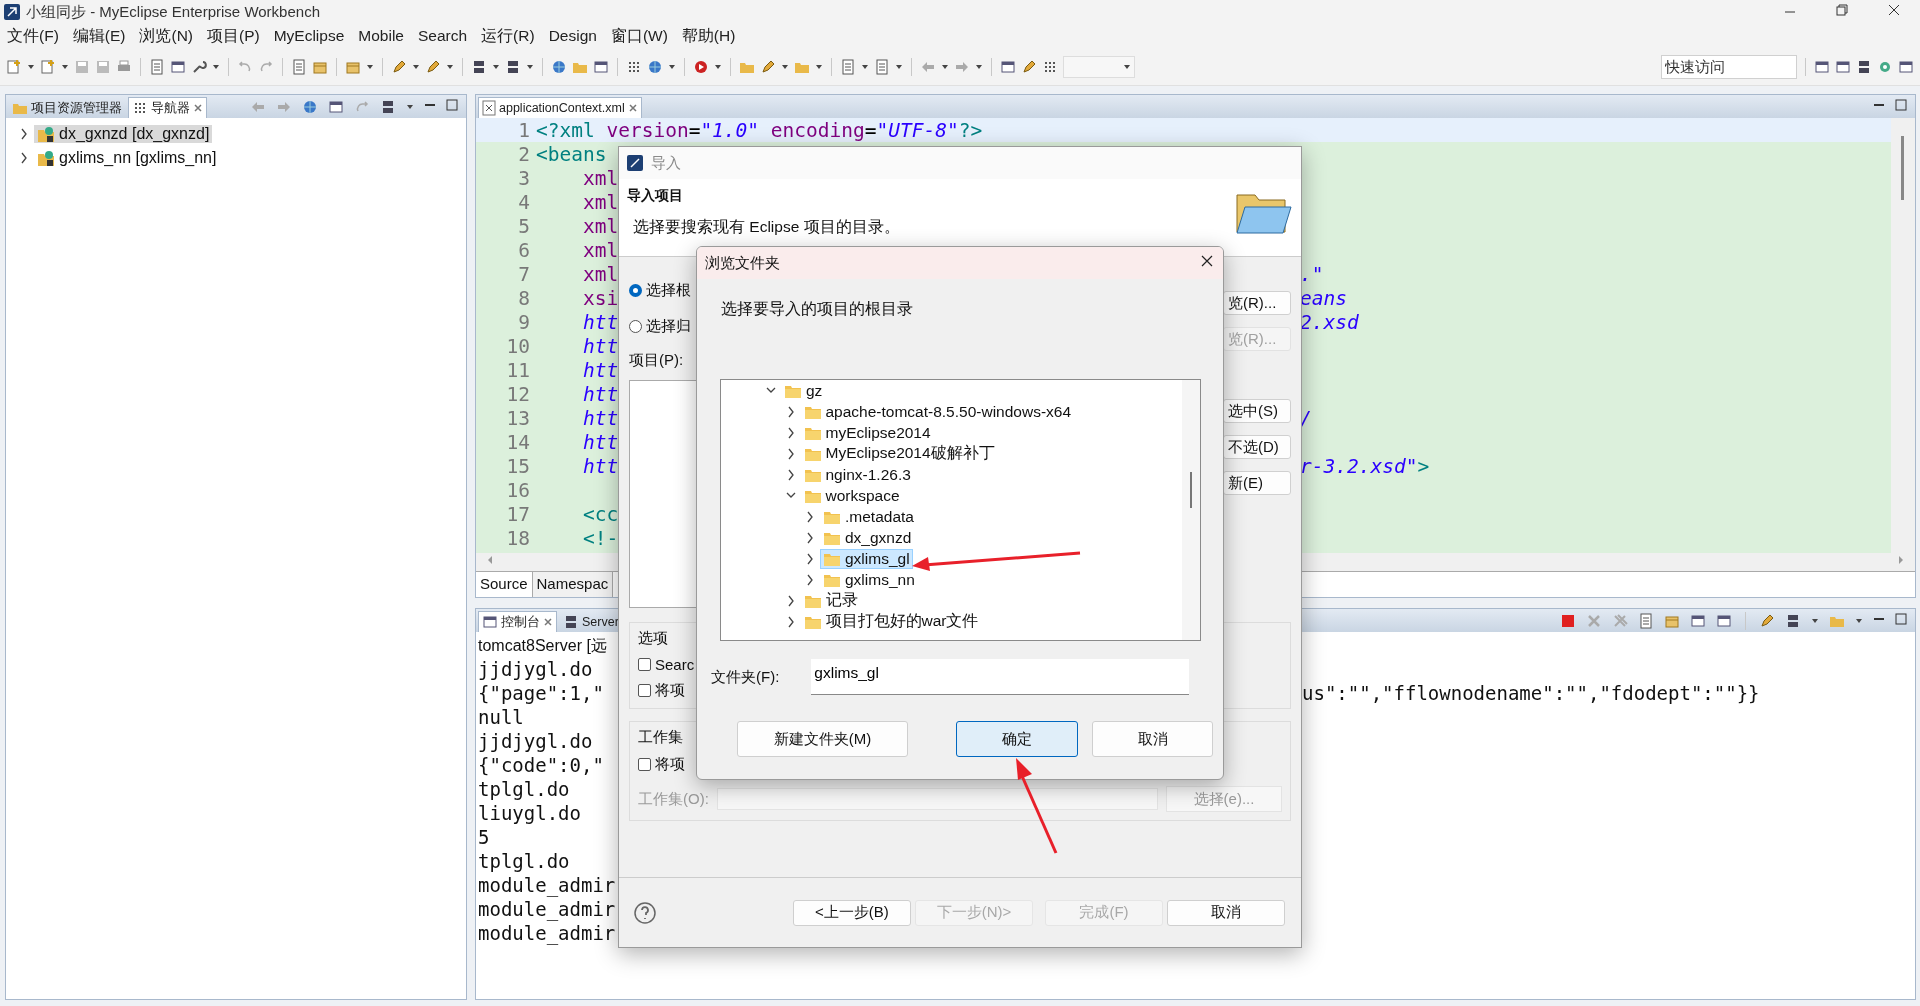  What do you see at coordinates (657, 360) in the screenshot?
I see `projects-label: 项目(P):` at bounding box center [657, 360].